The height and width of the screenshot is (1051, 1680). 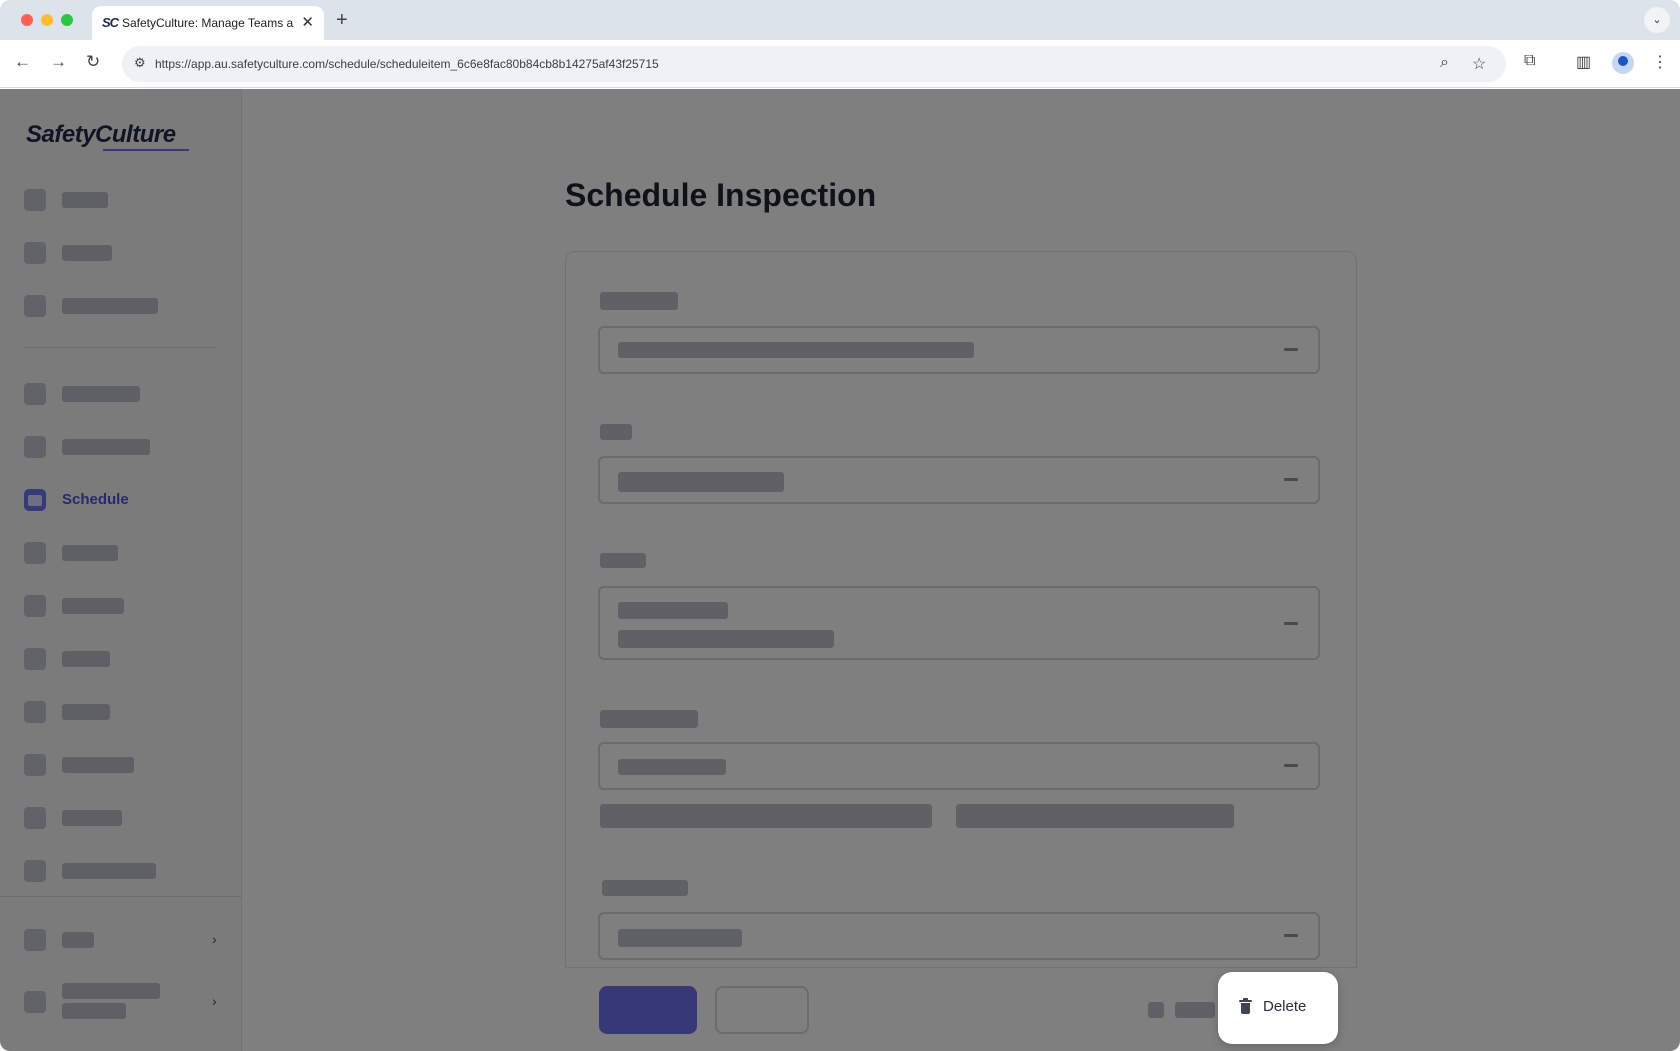 What do you see at coordinates (1245, 1006) in the screenshot?
I see `trash-icon` at bounding box center [1245, 1006].